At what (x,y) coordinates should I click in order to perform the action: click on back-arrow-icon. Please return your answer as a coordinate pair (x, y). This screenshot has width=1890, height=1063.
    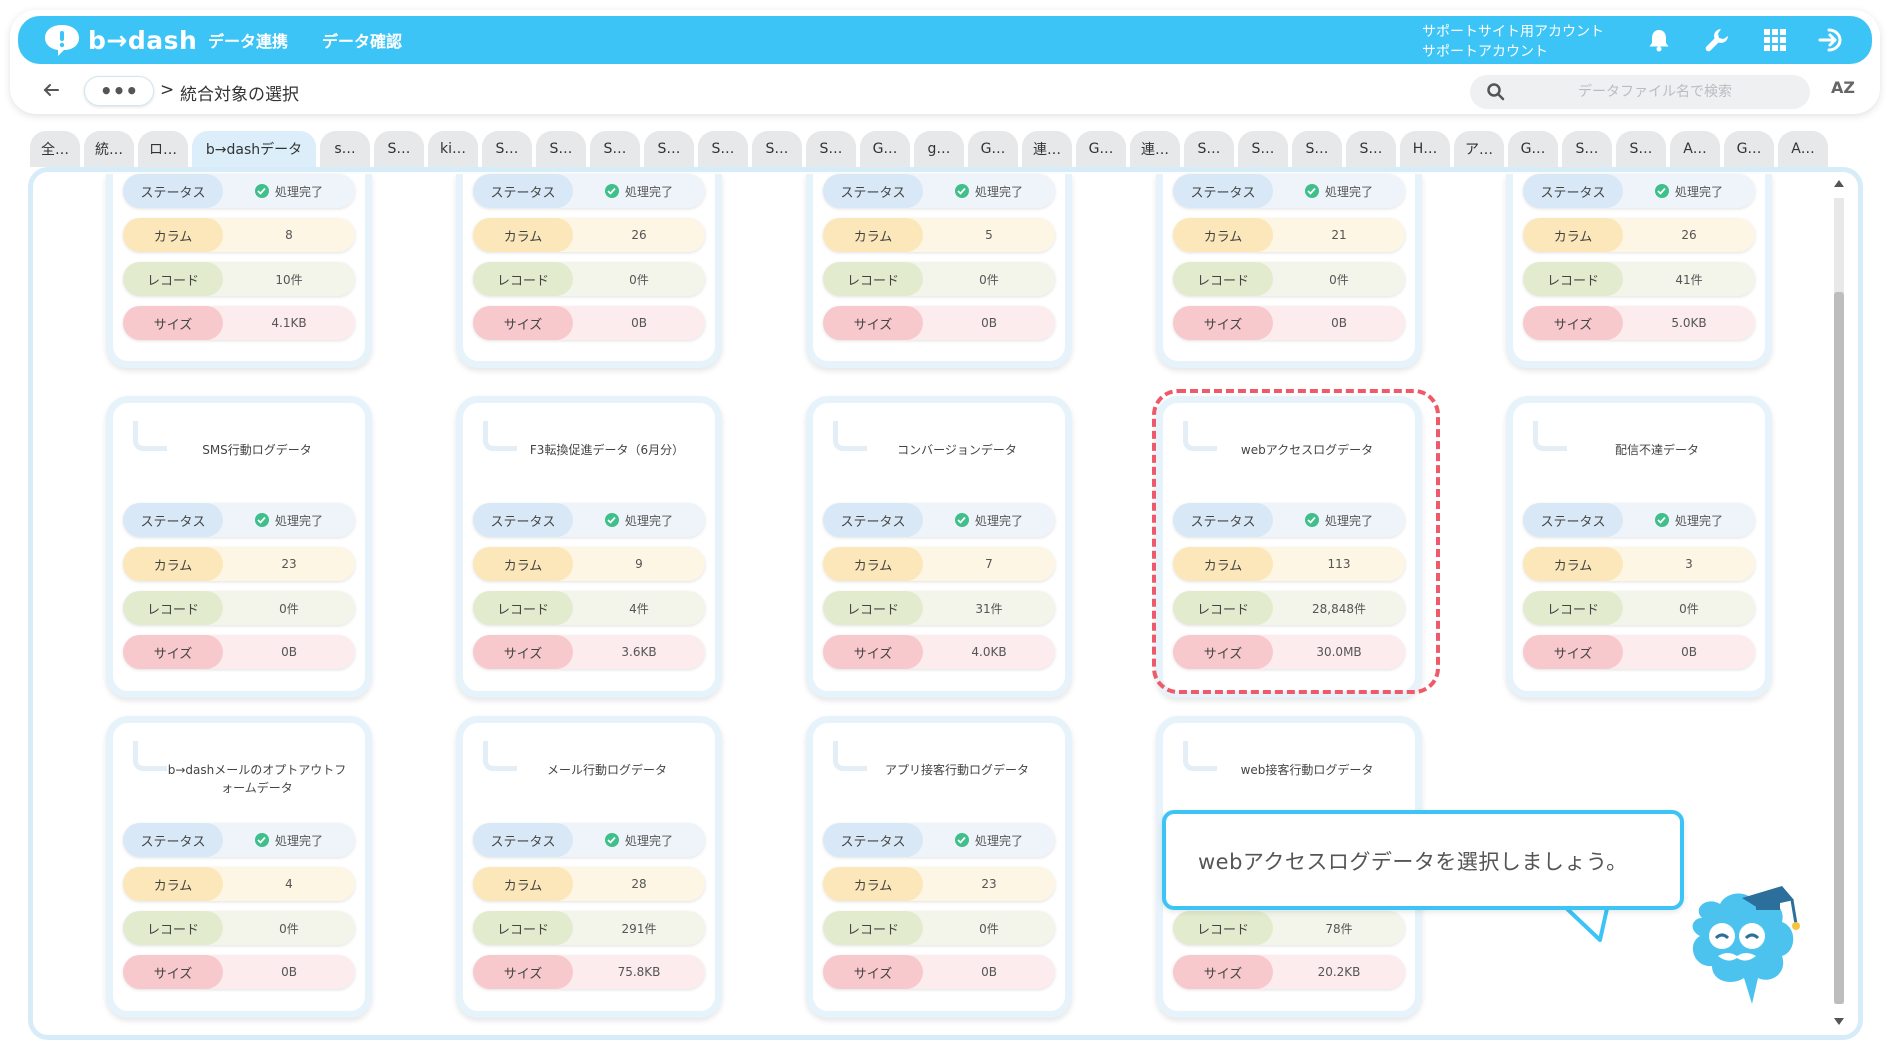
    Looking at the image, I should click on (51, 90).